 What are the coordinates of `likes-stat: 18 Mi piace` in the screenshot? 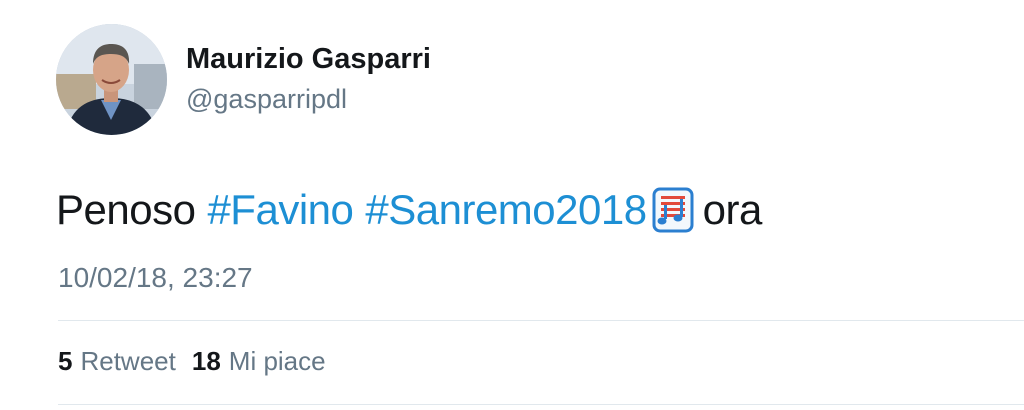 It's located at (259, 361).